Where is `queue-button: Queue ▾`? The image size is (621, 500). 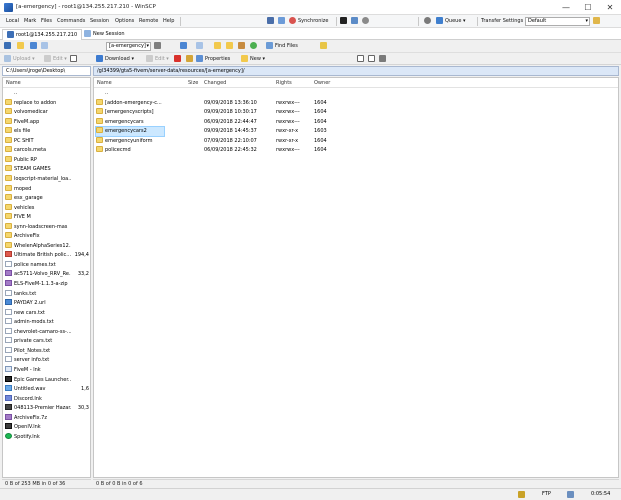
queue-button: Queue ▾ is located at coordinates (451, 21).